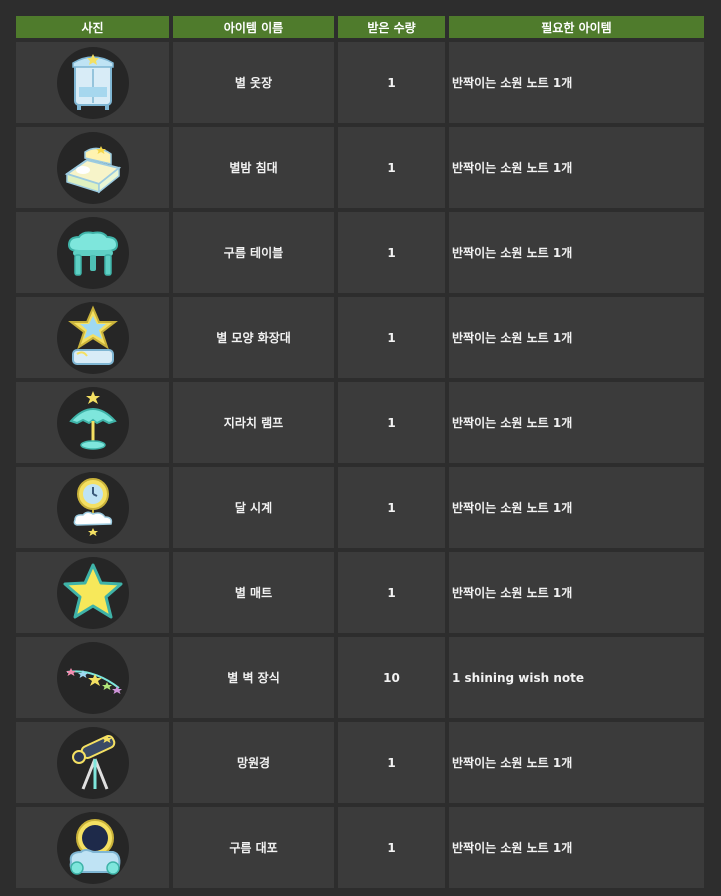  I want to click on table-row: 달 시계 1 반짝이는 소원 노트 1개, so click(360, 507).